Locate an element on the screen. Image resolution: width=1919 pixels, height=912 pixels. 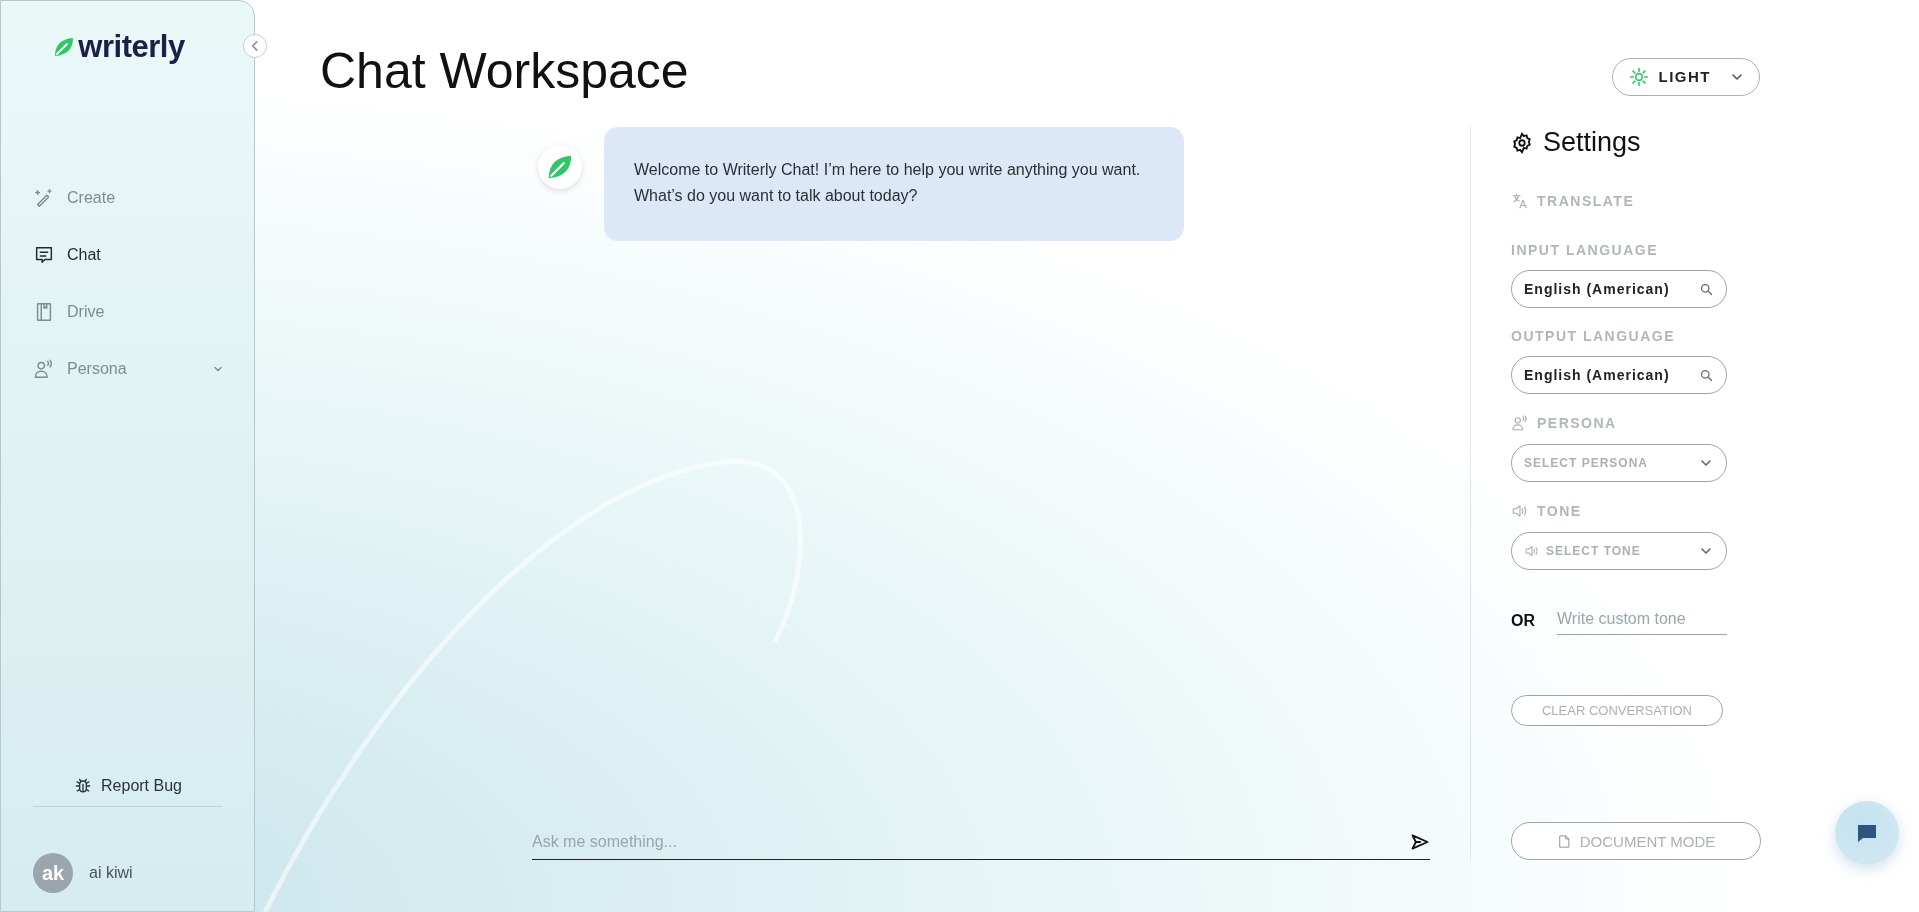
user-name: ai kiwi is located at coordinates (111, 873).